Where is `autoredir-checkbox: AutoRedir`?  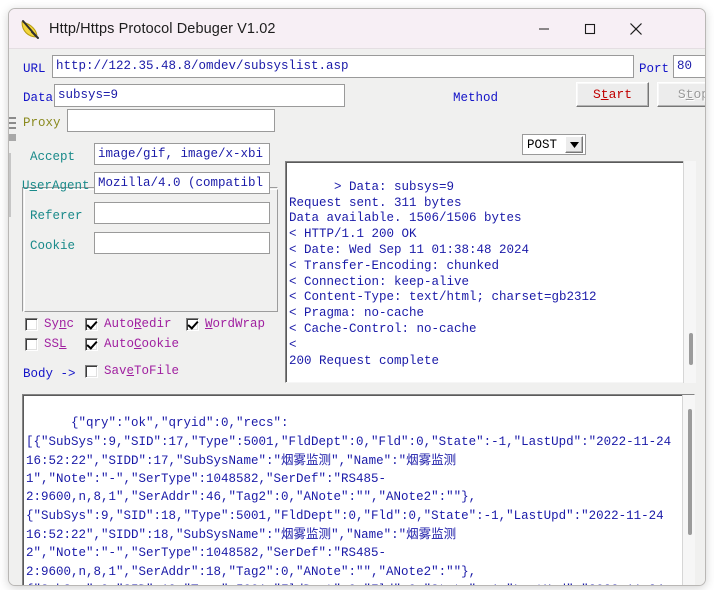
autoredir-checkbox: AutoRedir is located at coordinates (128, 324).